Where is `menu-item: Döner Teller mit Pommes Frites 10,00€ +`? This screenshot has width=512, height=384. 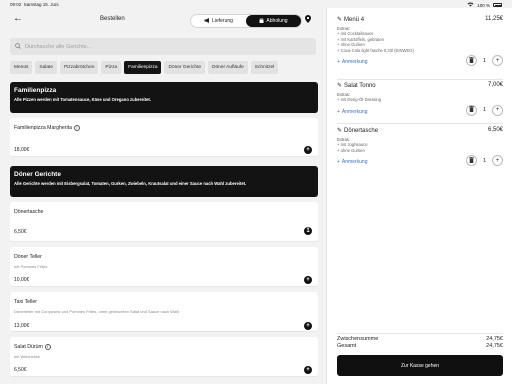 menu-item: Döner Teller mit Pommes Frites 10,00€ + is located at coordinates (164, 267).